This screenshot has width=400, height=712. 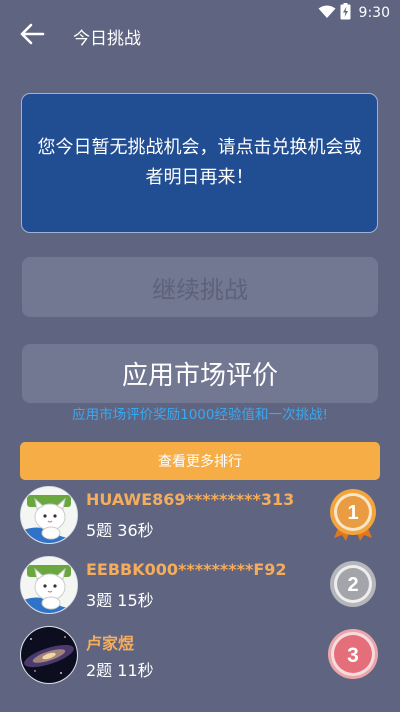 What do you see at coordinates (200, 519) in the screenshot?
I see `ranking-row: HUAWE869*********313 5题 36秒 1` at bounding box center [200, 519].